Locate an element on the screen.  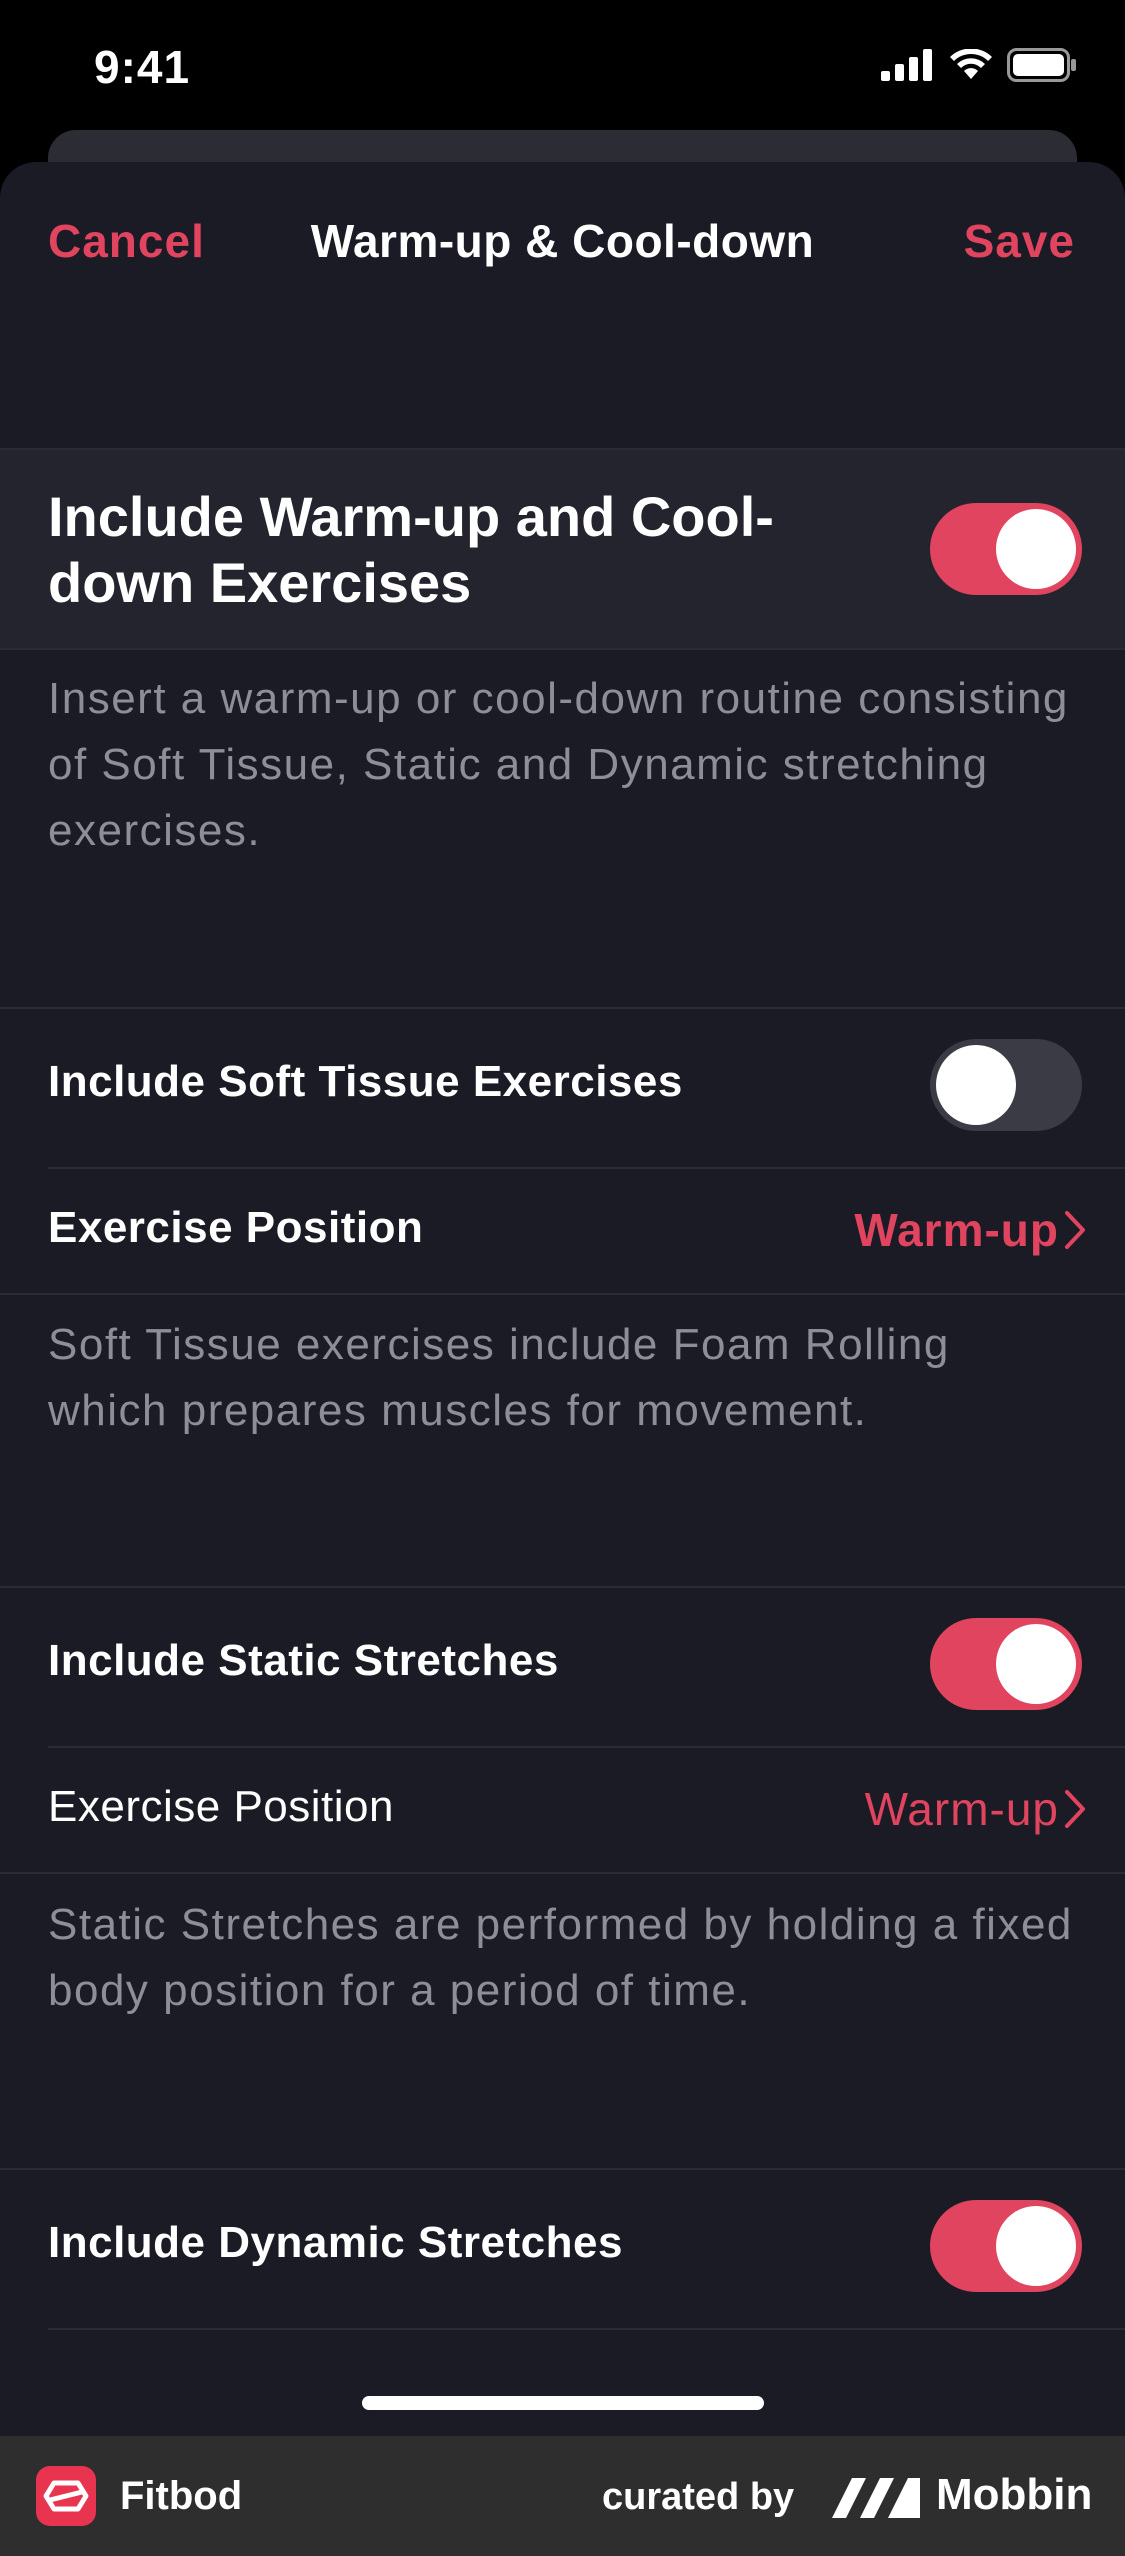
soft-tissue-position-value: Warm-up is located at coordinates (956, 1230).